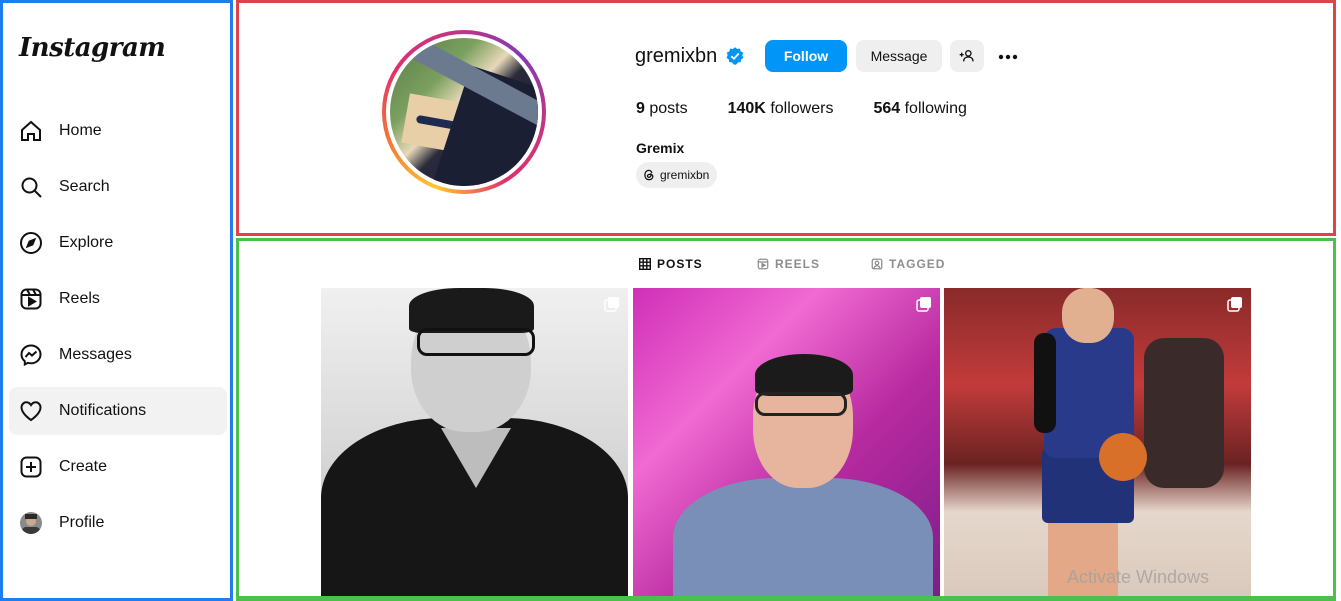  Describe the element at coordinates (660, 148) in the screenshot. I see `profile-full-name: Gremix` at that location.